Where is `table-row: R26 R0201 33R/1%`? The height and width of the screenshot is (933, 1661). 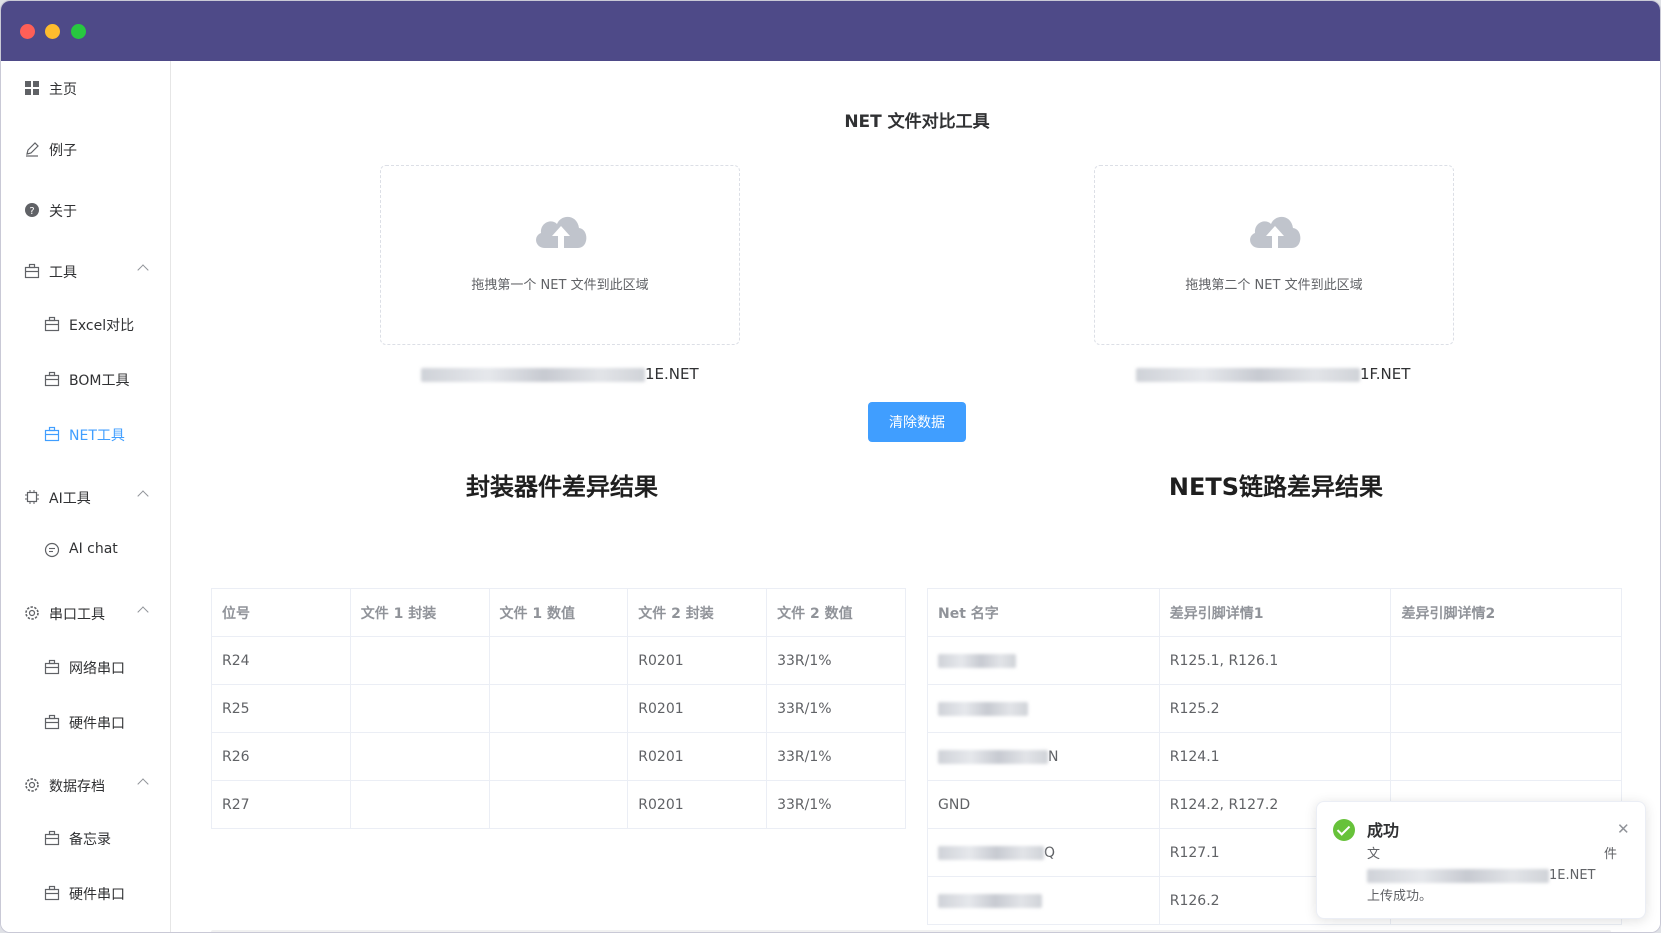
table-row: R26 R0201 33R/1% is located at coordinates (558, 756).